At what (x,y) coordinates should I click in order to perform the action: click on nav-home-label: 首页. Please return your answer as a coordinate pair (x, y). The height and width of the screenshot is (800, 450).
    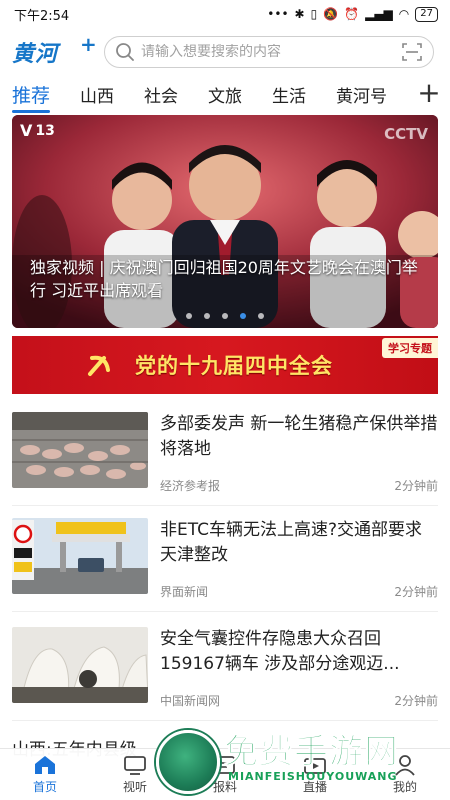
    Looking at the image, I should click on (44, 787).